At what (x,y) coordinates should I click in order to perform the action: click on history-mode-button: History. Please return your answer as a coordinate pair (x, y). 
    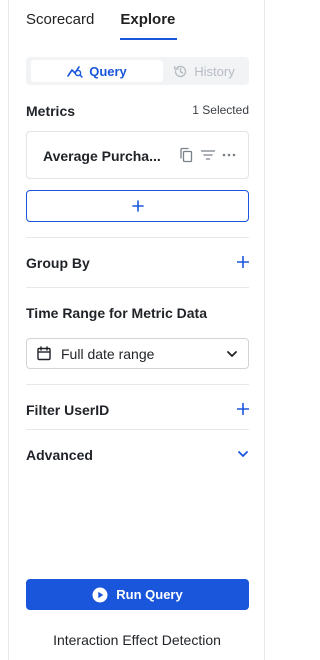
    Looking at the image, I should click on (204, 71).